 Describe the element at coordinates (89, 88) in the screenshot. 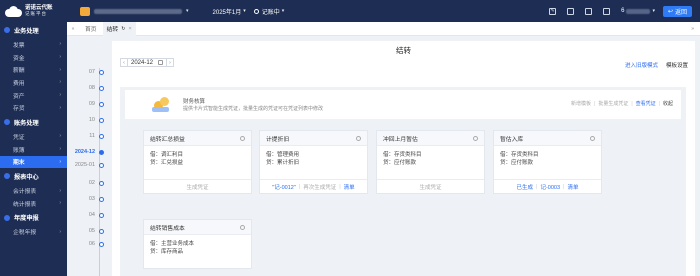

I see `timeline-period-08: 08` at that location.